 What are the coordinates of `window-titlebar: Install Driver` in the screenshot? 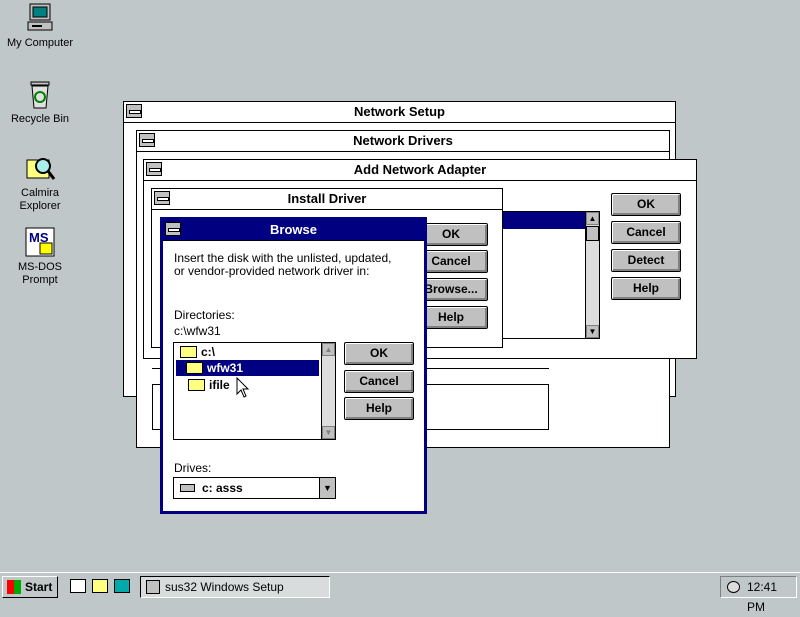 It's located at (327, 199).